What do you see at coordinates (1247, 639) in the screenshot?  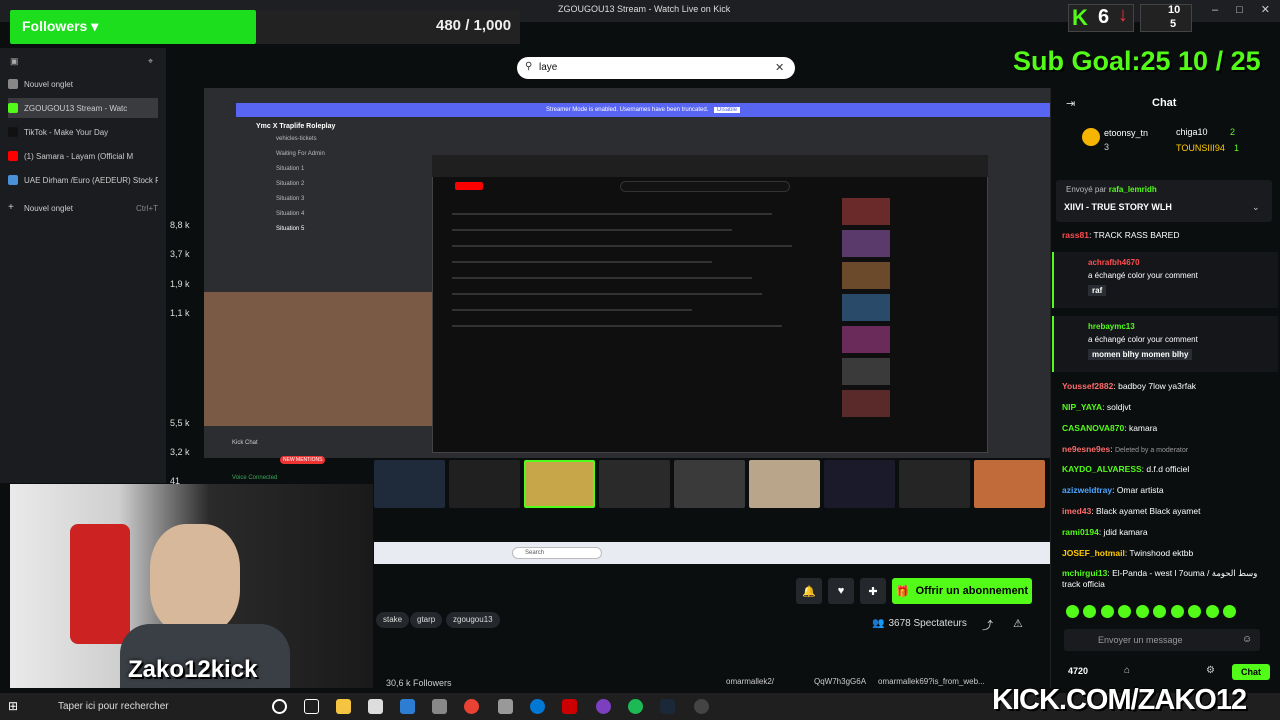 I see `emoji-picker-icon: ☺` at bounding box center [1247, 639].